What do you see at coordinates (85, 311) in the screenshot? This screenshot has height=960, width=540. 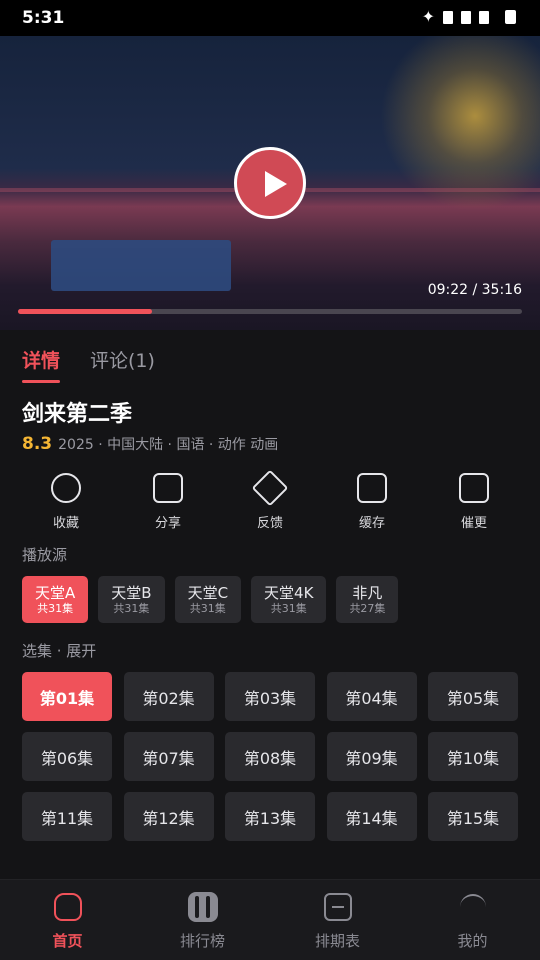 I see `progress-fill` at bounding box center [85, 311].